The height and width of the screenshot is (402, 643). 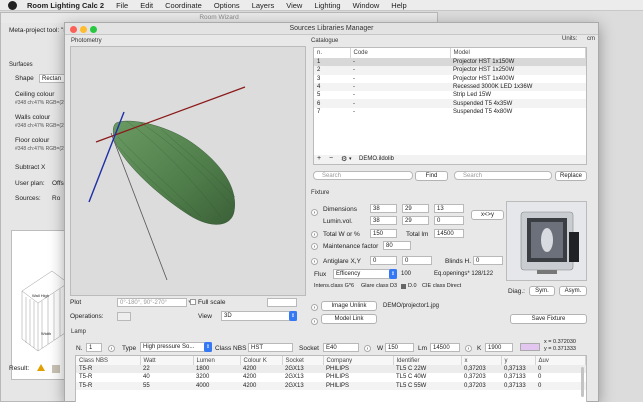 I want to click on catalogue-row: 2- Projector HST 1x250W, so click(x=450, y=70).